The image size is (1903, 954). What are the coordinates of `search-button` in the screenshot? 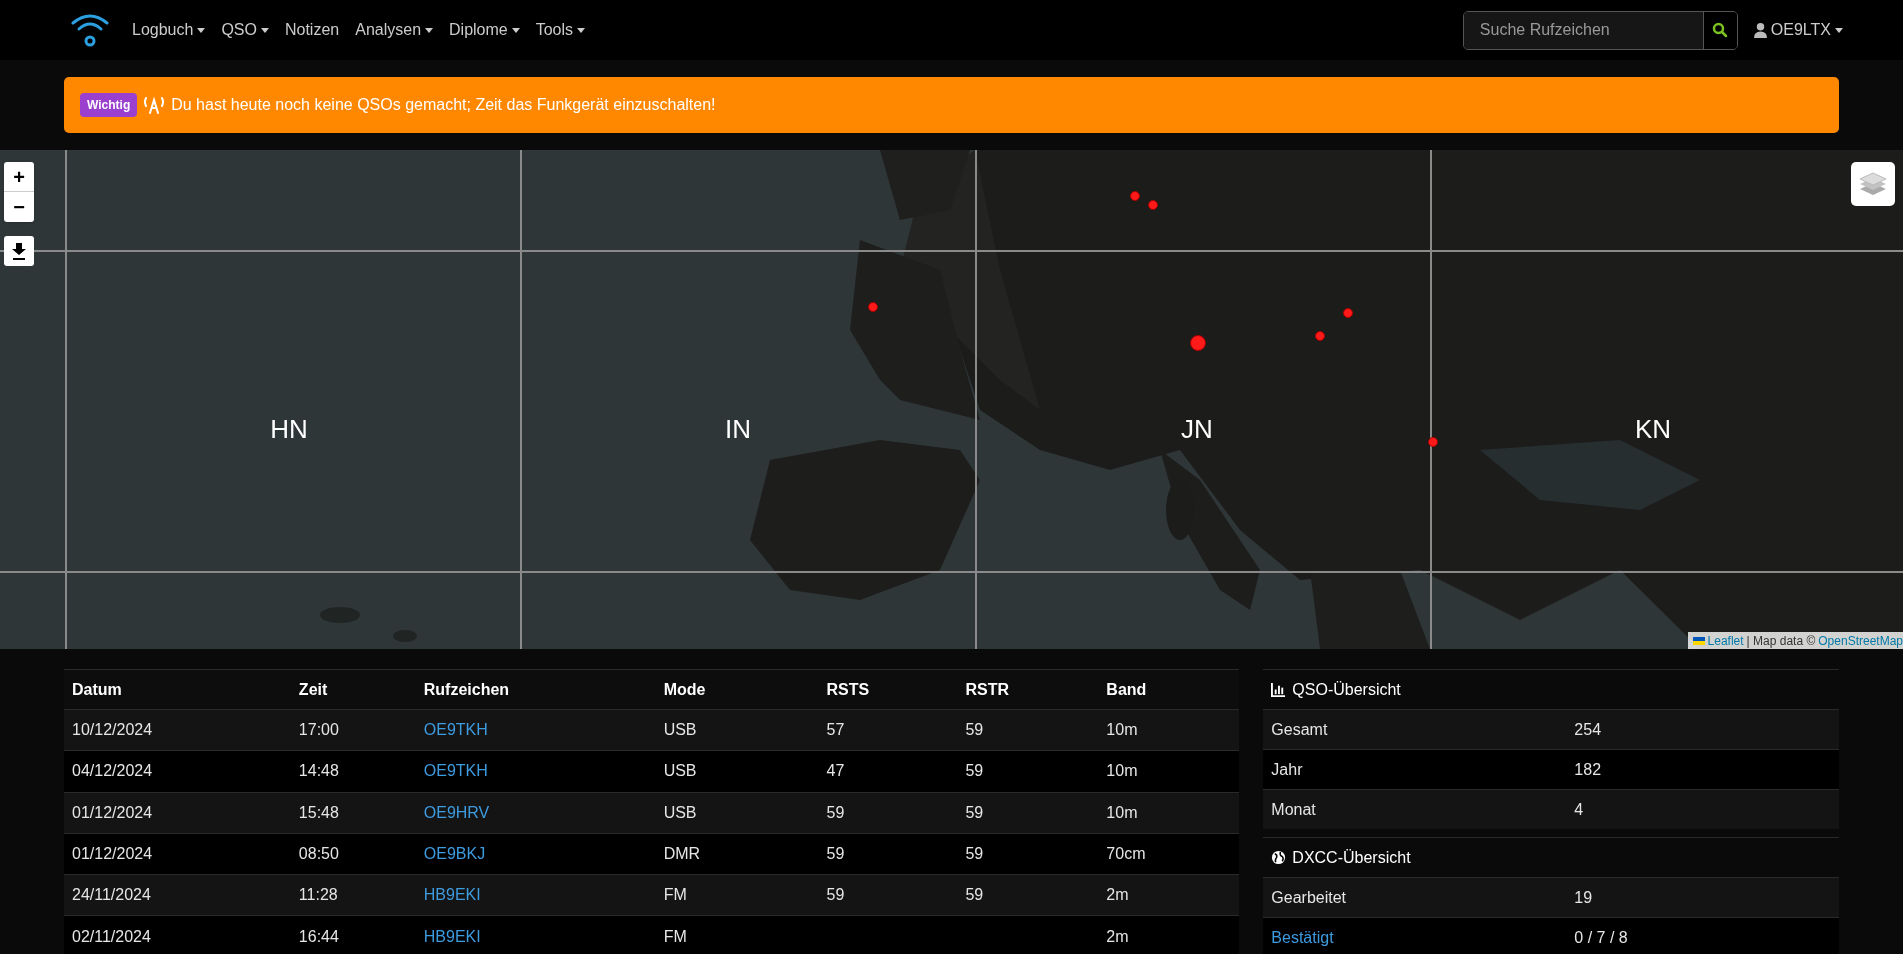 It's located at (1719, 30).